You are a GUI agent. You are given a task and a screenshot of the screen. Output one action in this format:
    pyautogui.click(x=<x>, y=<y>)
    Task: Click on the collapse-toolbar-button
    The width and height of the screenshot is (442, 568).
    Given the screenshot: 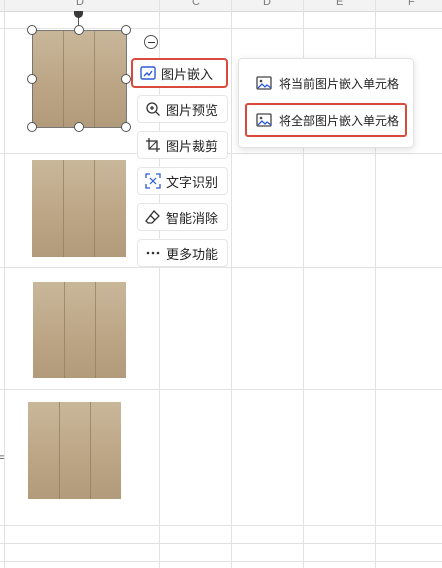 What is the action you would take?
    pyautogui.click(x=151, y=42)
    